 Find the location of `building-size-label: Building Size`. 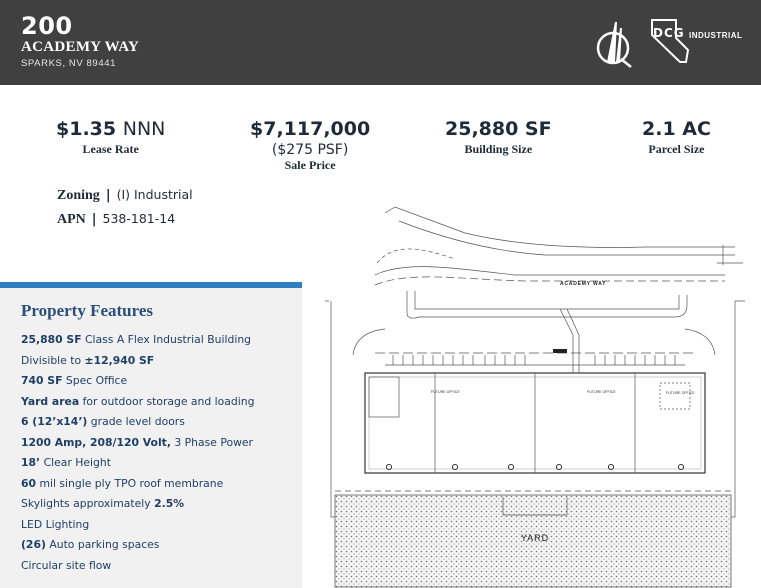

building-size-label: Building Size is located at coordinates (498, 149).